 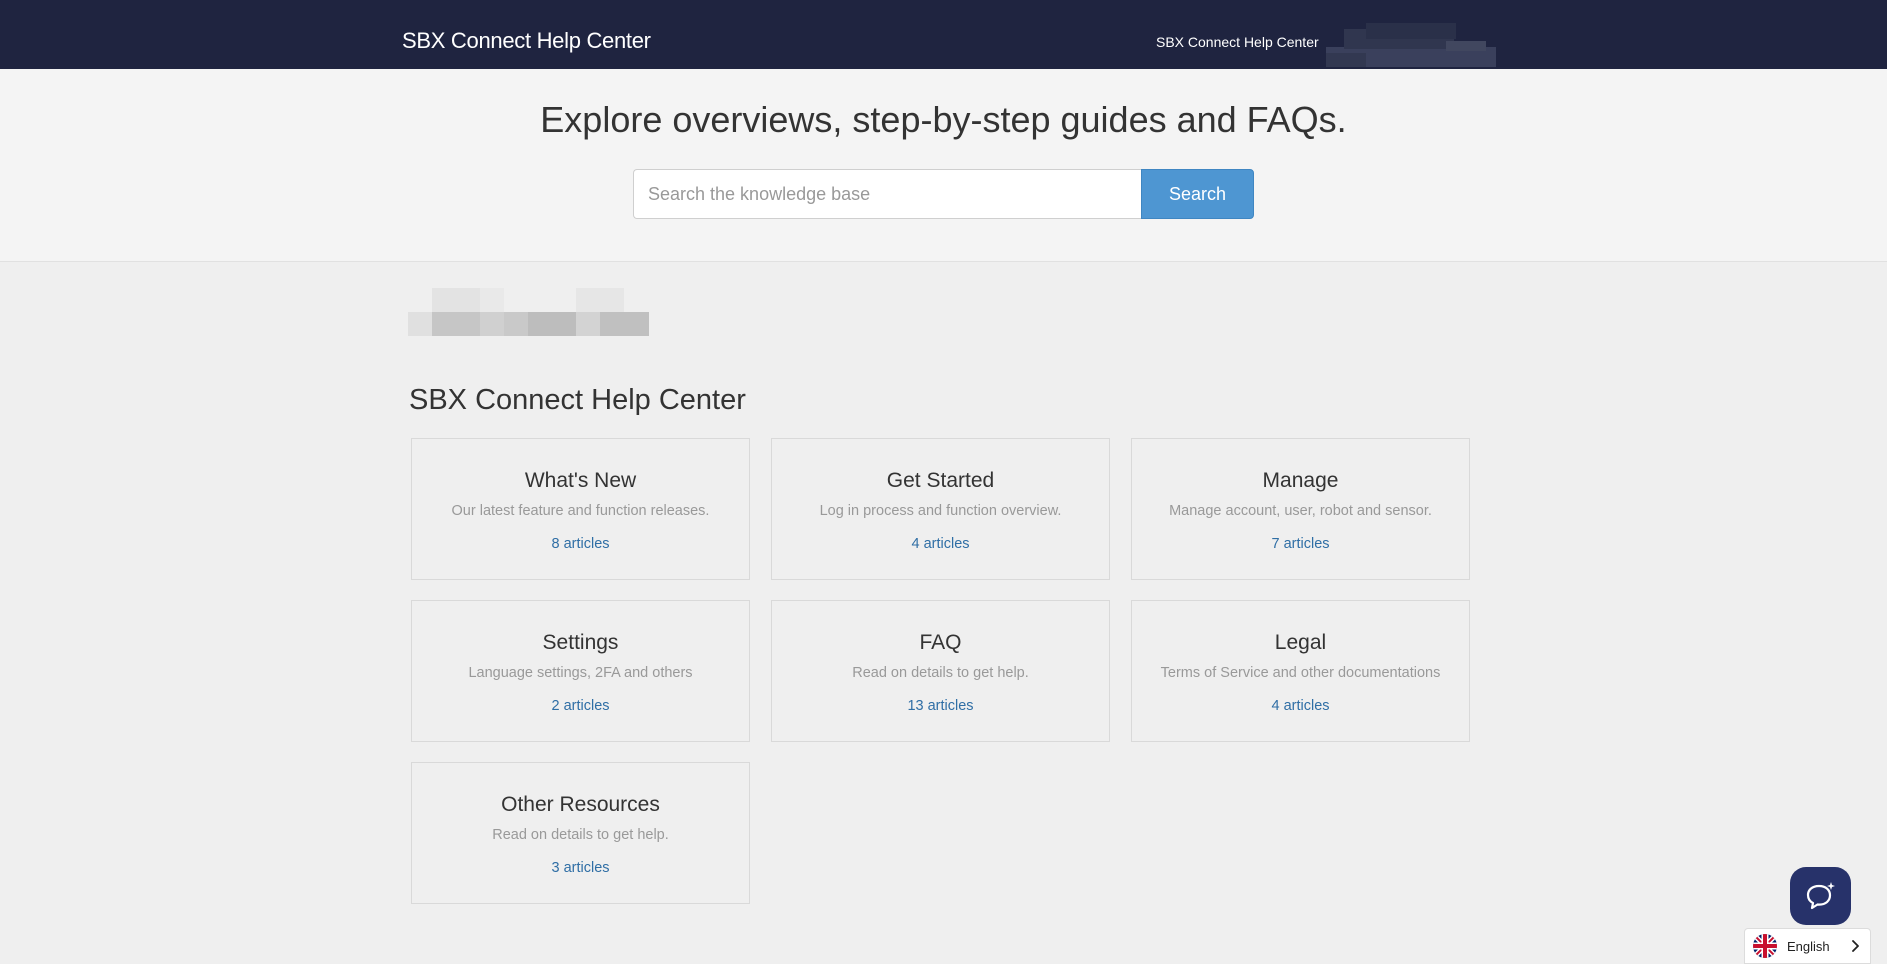 I want to click on language-label: English, so click(x=1808, y=946).